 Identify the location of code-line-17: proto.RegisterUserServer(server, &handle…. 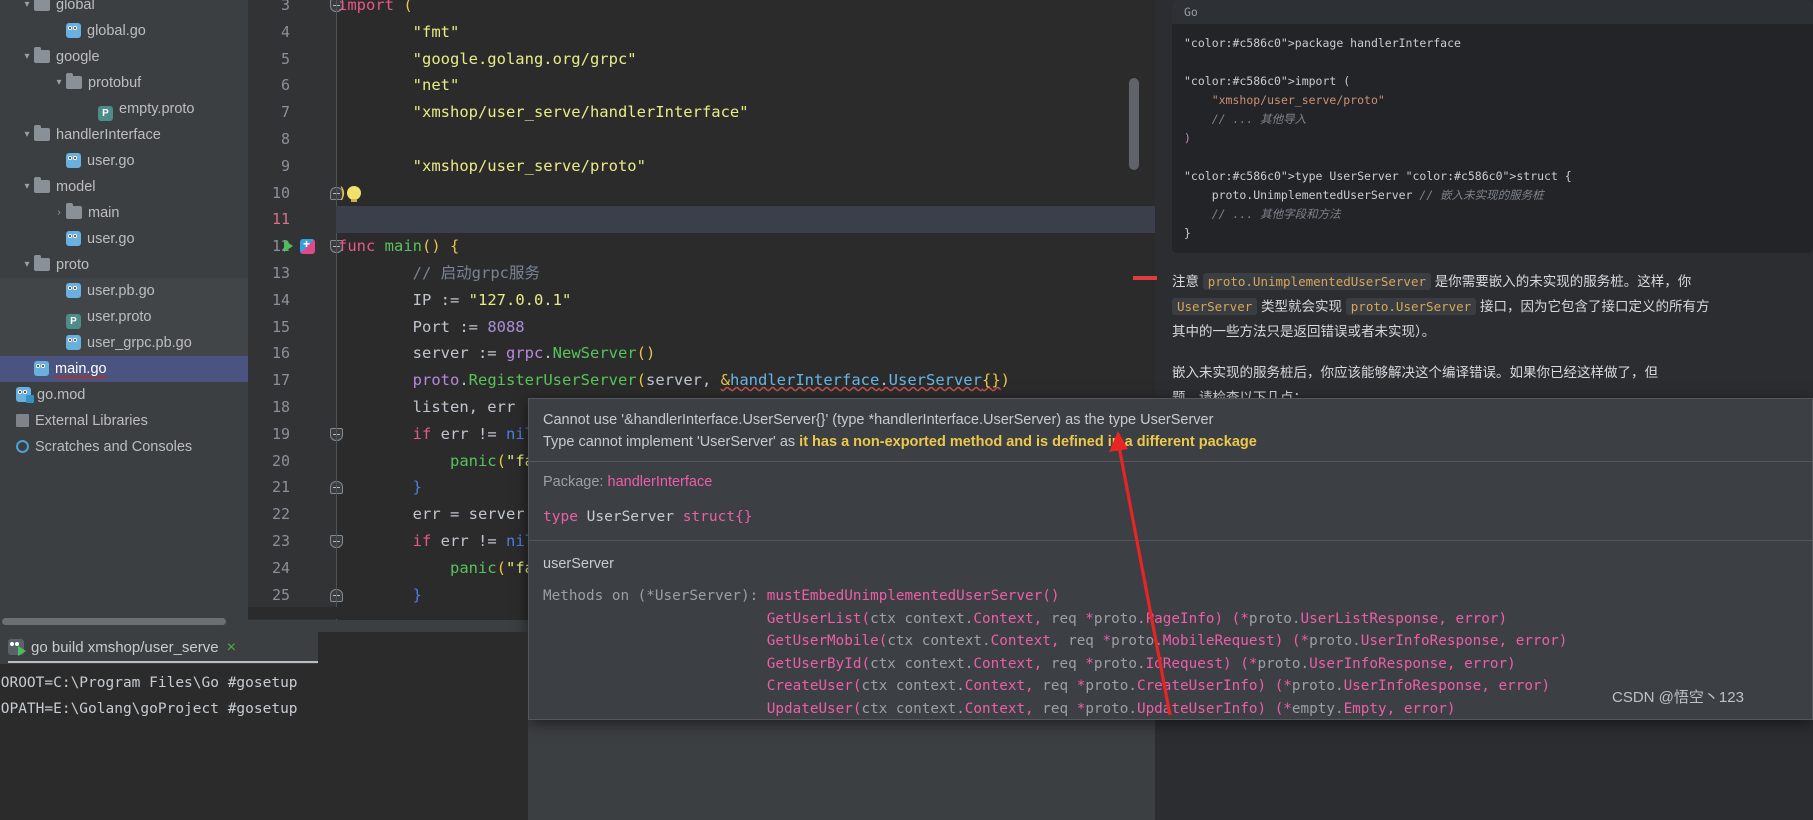
(674, 380).